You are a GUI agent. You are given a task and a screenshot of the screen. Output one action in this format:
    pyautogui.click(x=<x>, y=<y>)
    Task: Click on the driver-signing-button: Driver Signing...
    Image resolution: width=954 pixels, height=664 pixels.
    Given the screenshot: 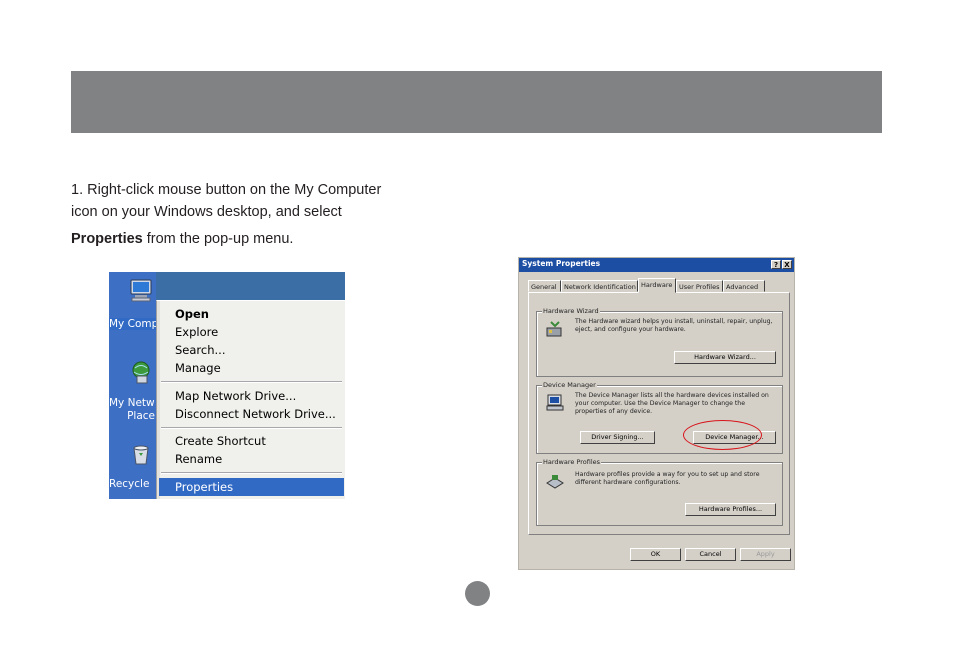 What is the action you would take?
    pyautogui.click(x=617, y=437)
    